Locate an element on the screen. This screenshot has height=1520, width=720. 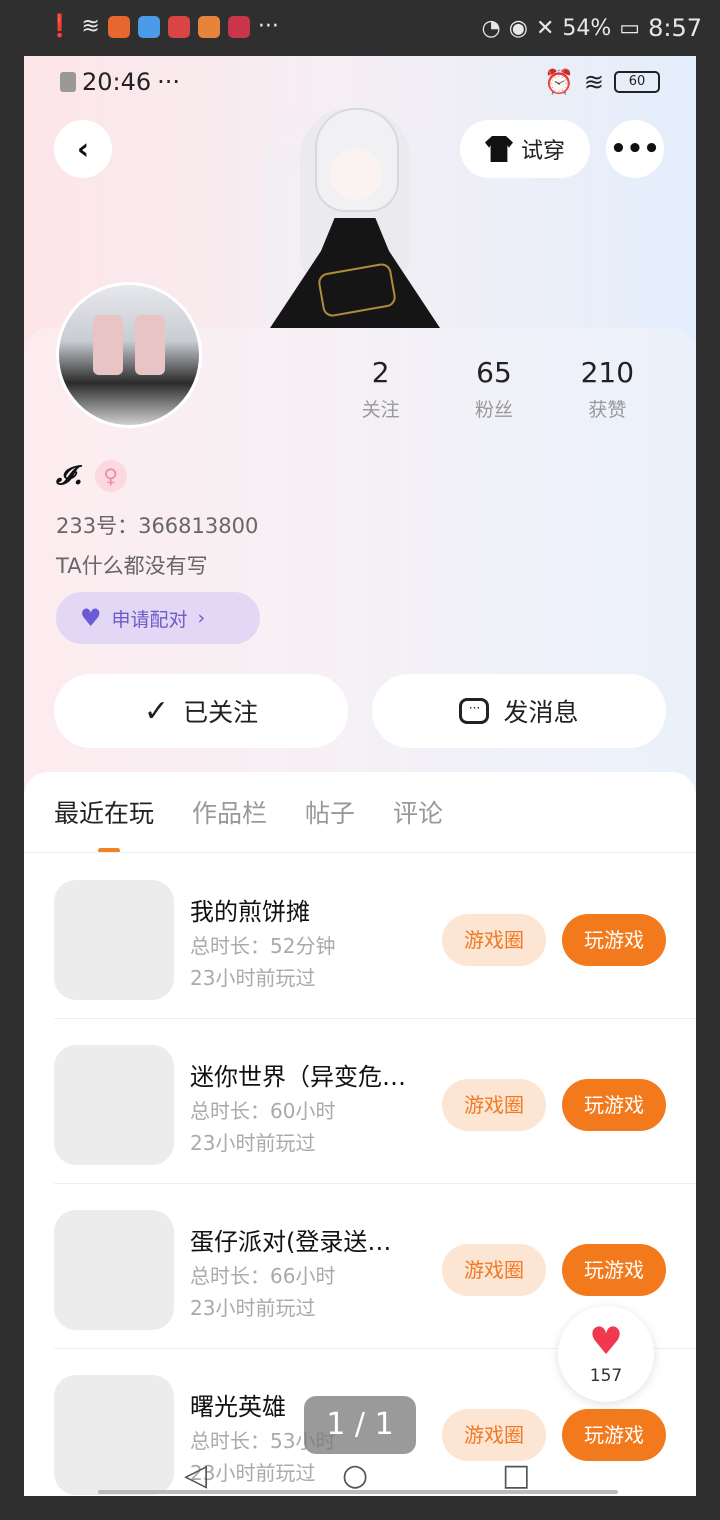
chat-icon: ··· is located at coordinates (474, 711).